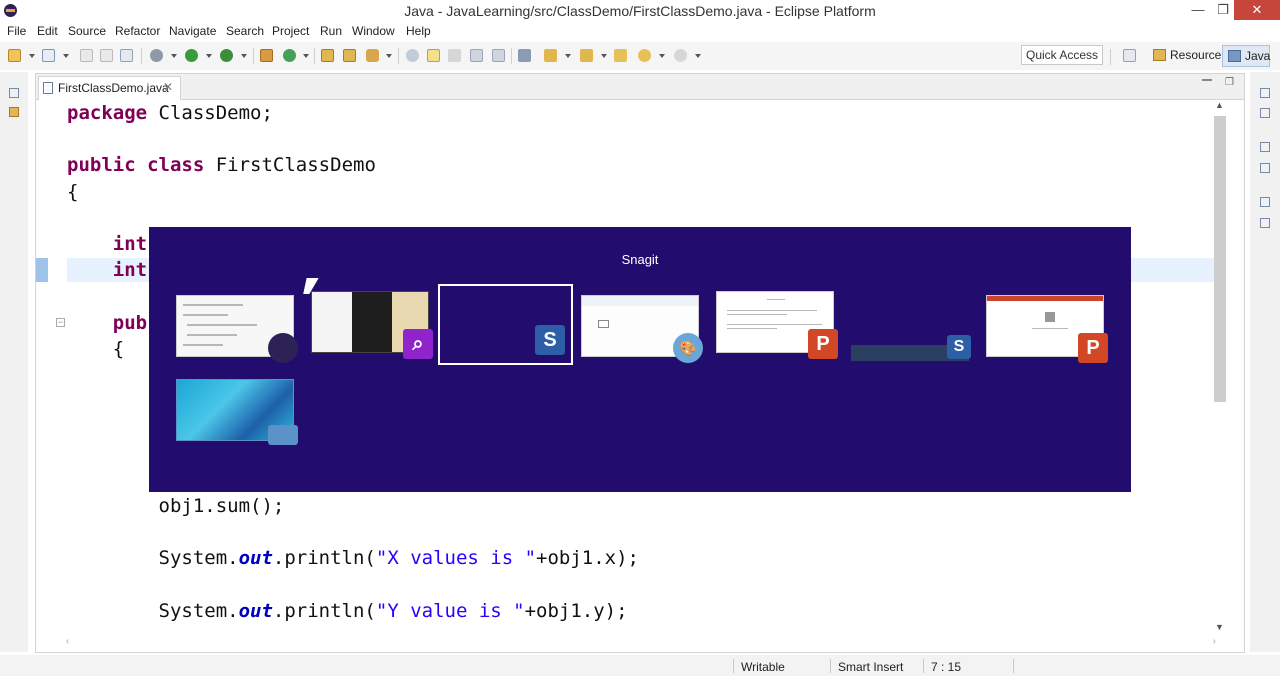  I want to click on quick-access-field: Quick Access, so click(1062, 55).